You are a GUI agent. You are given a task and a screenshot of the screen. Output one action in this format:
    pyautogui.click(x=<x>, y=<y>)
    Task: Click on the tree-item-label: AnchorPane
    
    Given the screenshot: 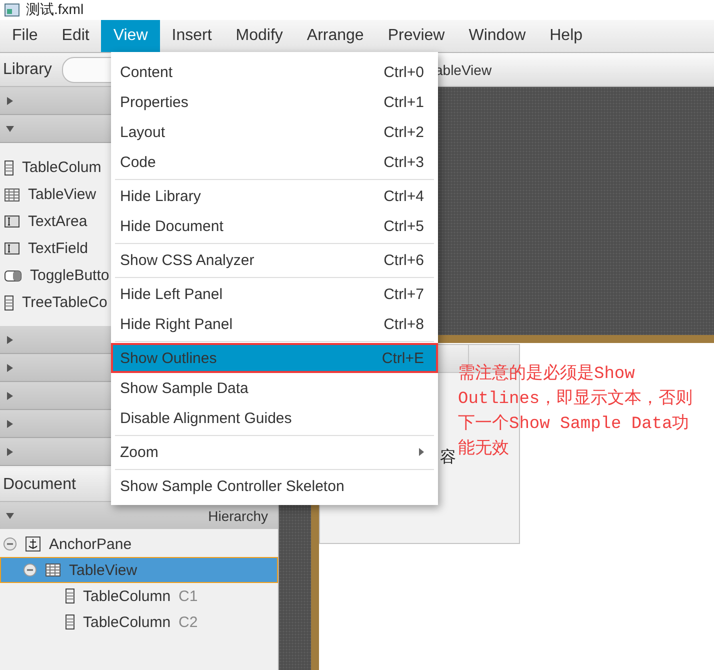 What is the action you would take?
    pyautogui.click(x=90, y=544)
    